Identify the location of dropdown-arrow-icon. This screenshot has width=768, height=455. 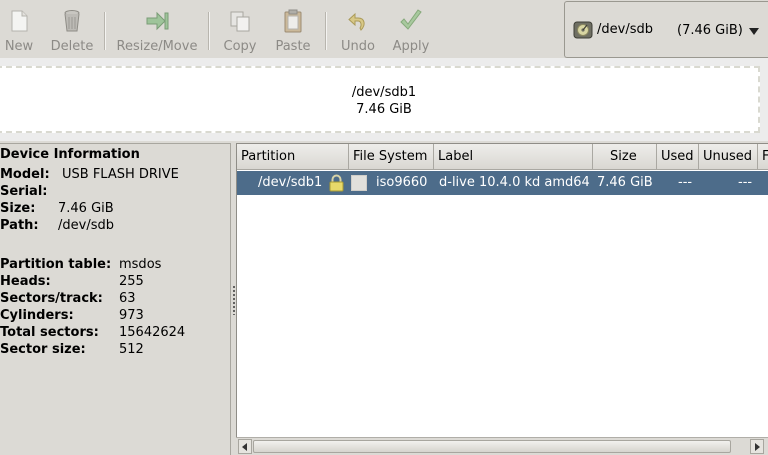
(754, 31).